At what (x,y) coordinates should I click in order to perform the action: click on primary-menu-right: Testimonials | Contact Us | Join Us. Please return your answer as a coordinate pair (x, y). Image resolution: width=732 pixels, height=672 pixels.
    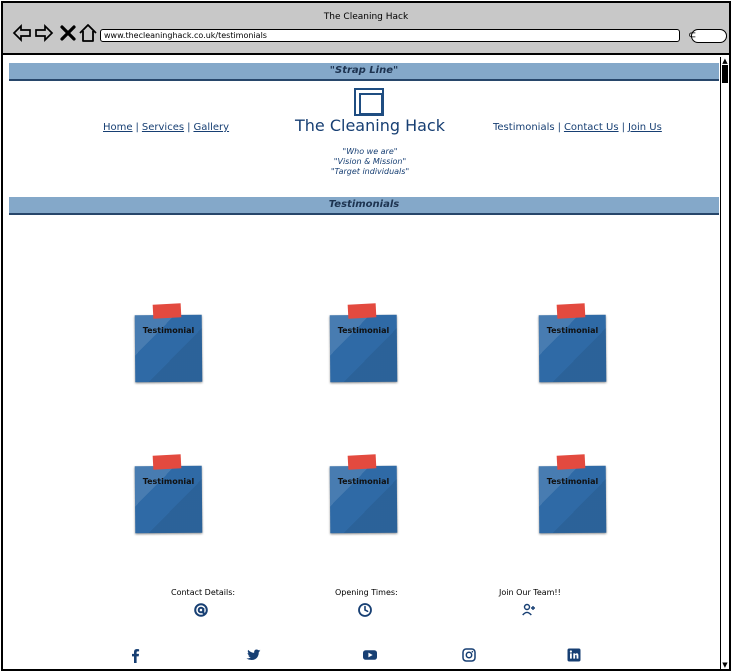
    Looking at the image, I should click on (577, 128).